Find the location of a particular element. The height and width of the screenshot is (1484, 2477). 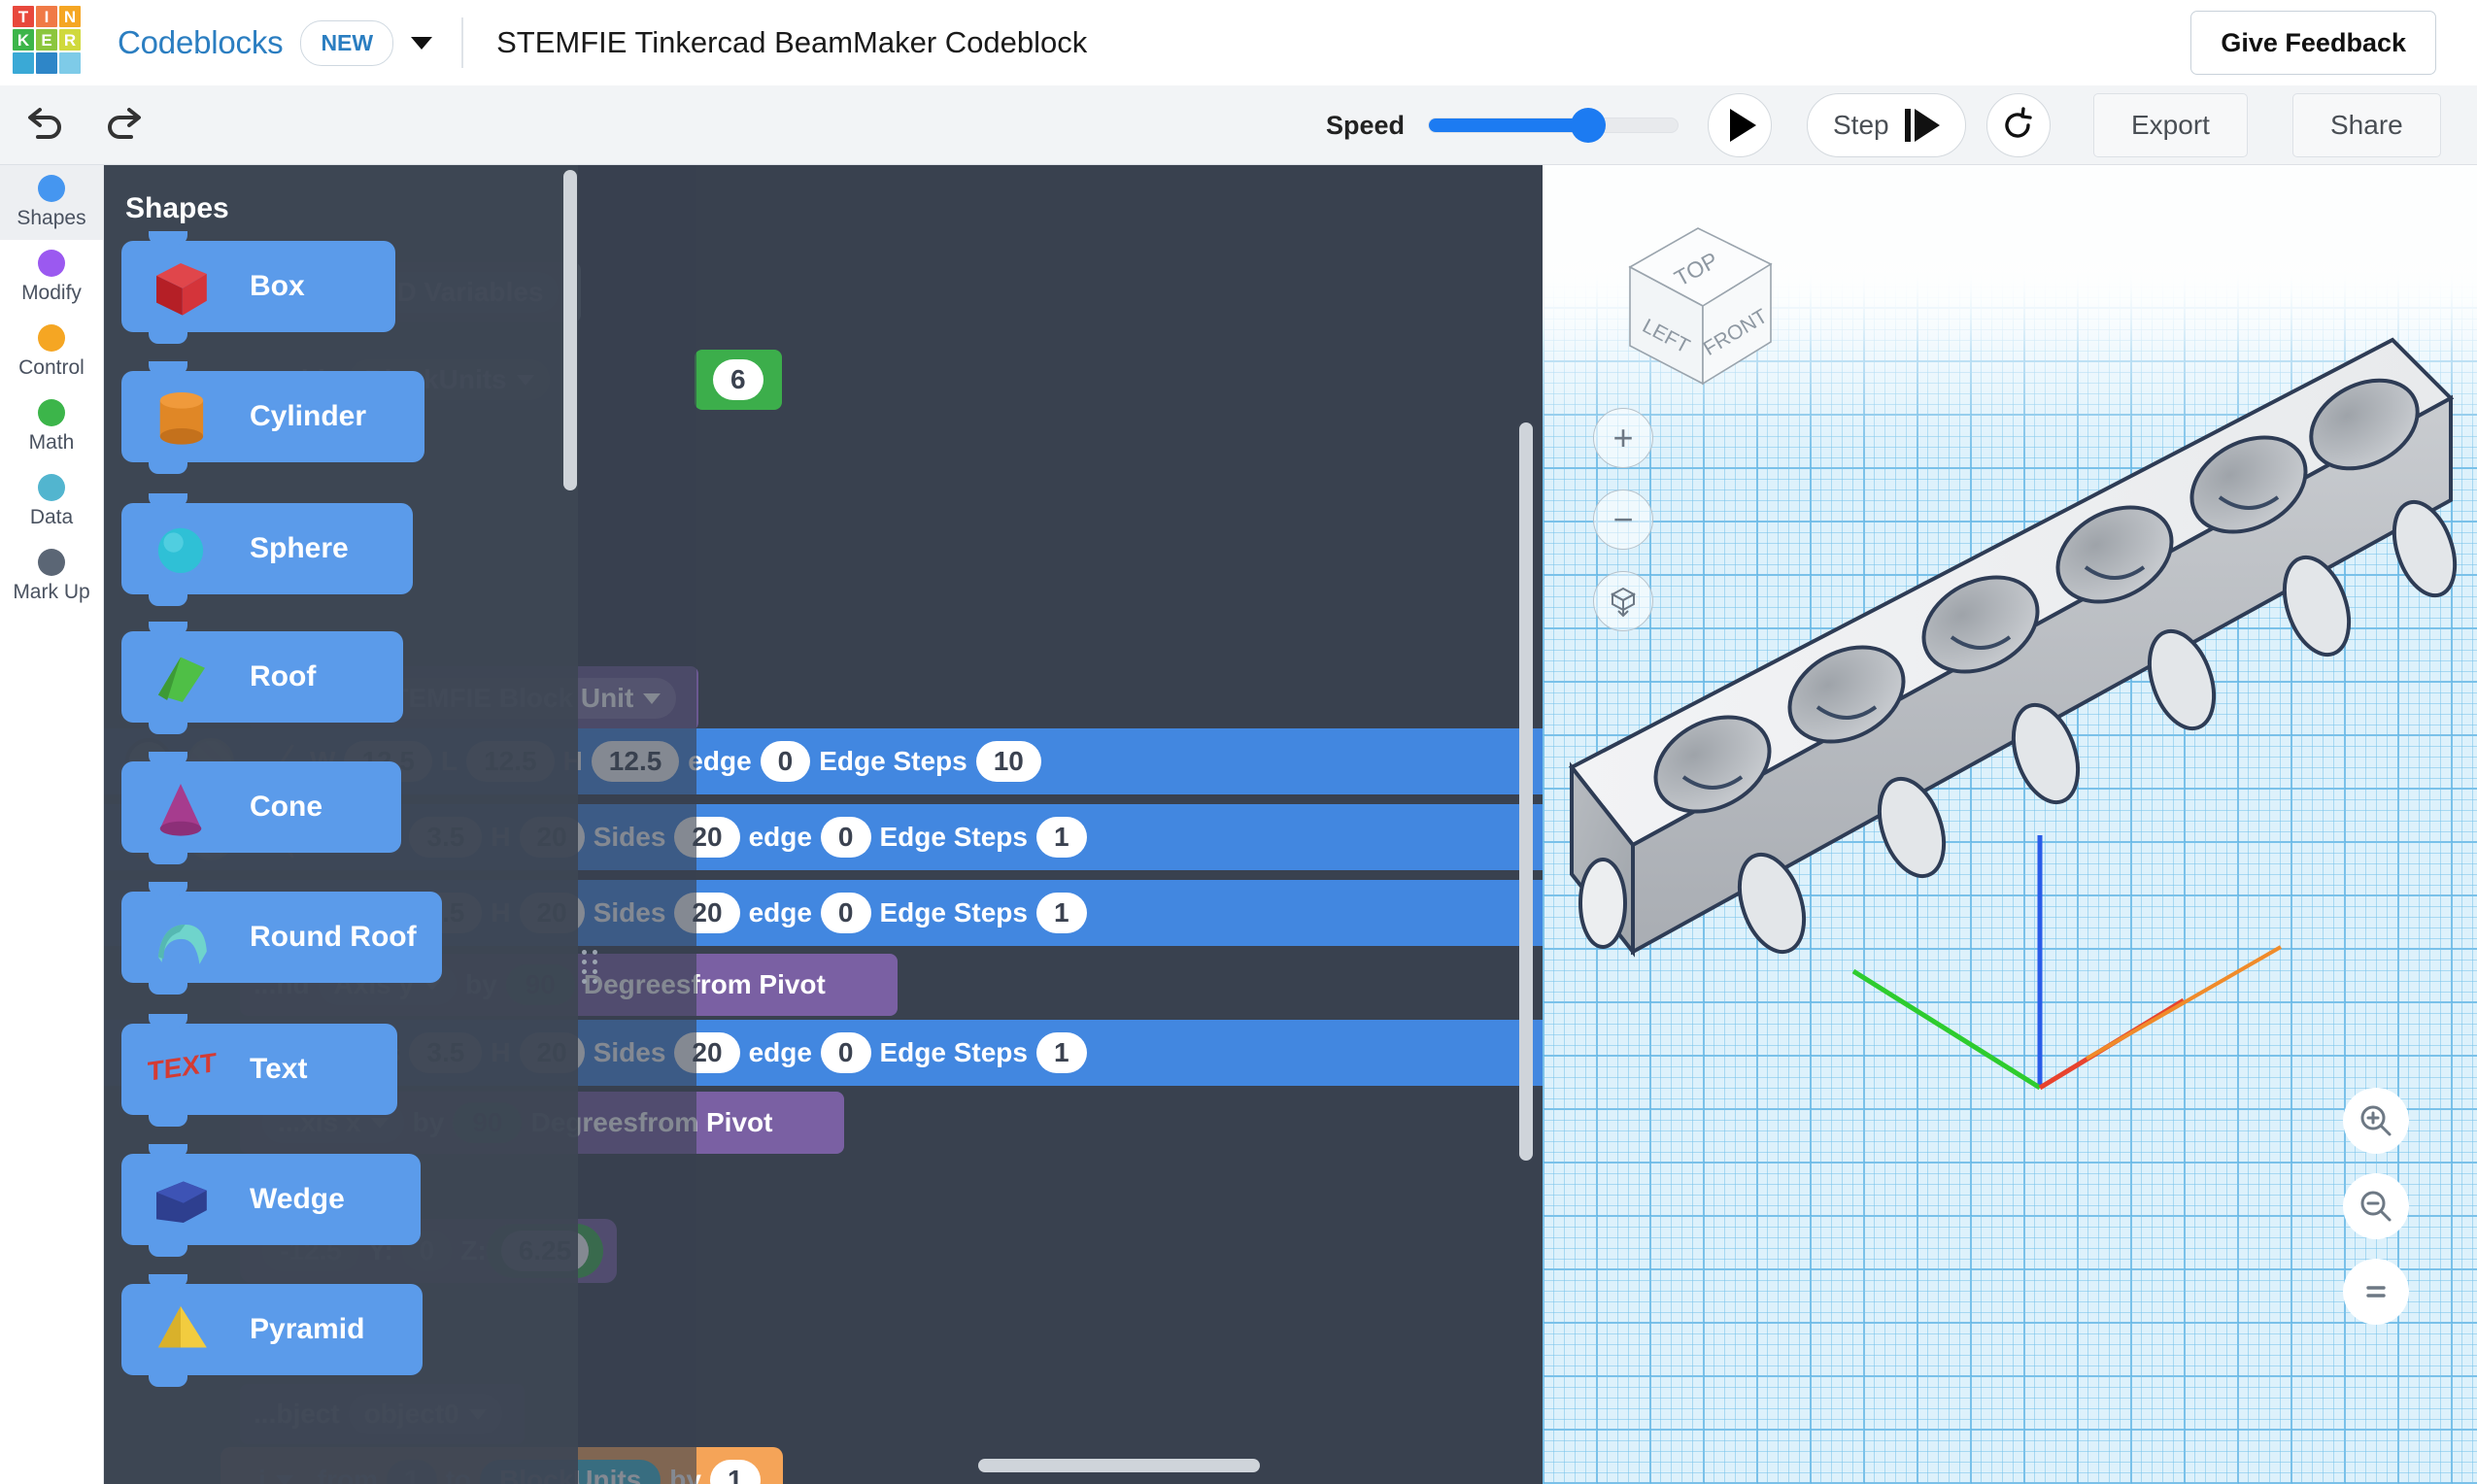

palette-item-box: Box is located at coordinates (258, 287).